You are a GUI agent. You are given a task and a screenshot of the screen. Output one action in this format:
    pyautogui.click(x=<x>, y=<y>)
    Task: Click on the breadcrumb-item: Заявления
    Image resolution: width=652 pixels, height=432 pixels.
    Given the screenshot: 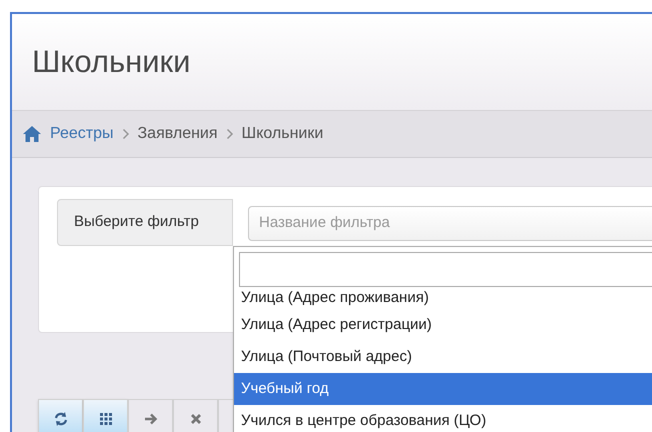 What is the action you would take?
    pyautogui.click(x=178, y=134)
    